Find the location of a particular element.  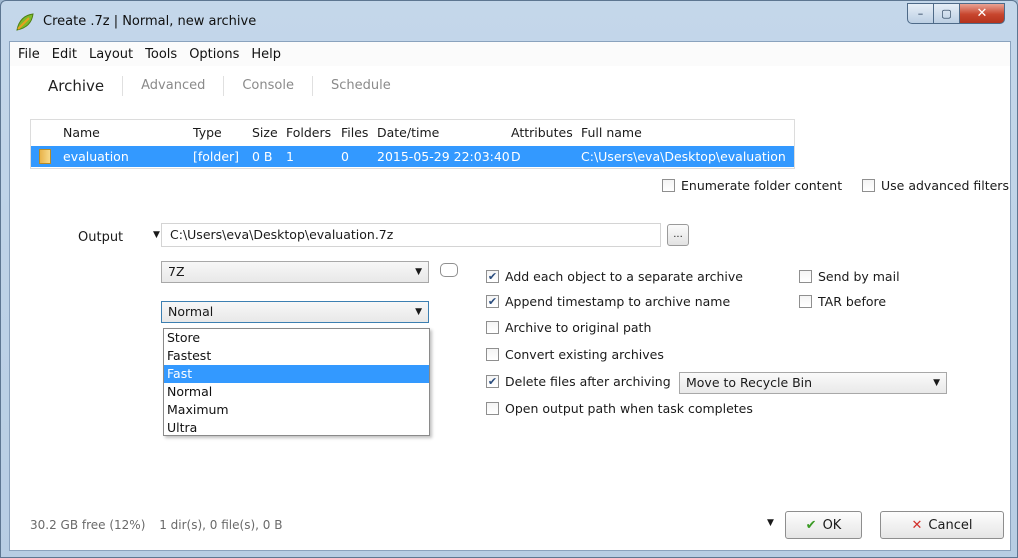

enumerate-folder-checkbox is located at coordinates (668, 185).